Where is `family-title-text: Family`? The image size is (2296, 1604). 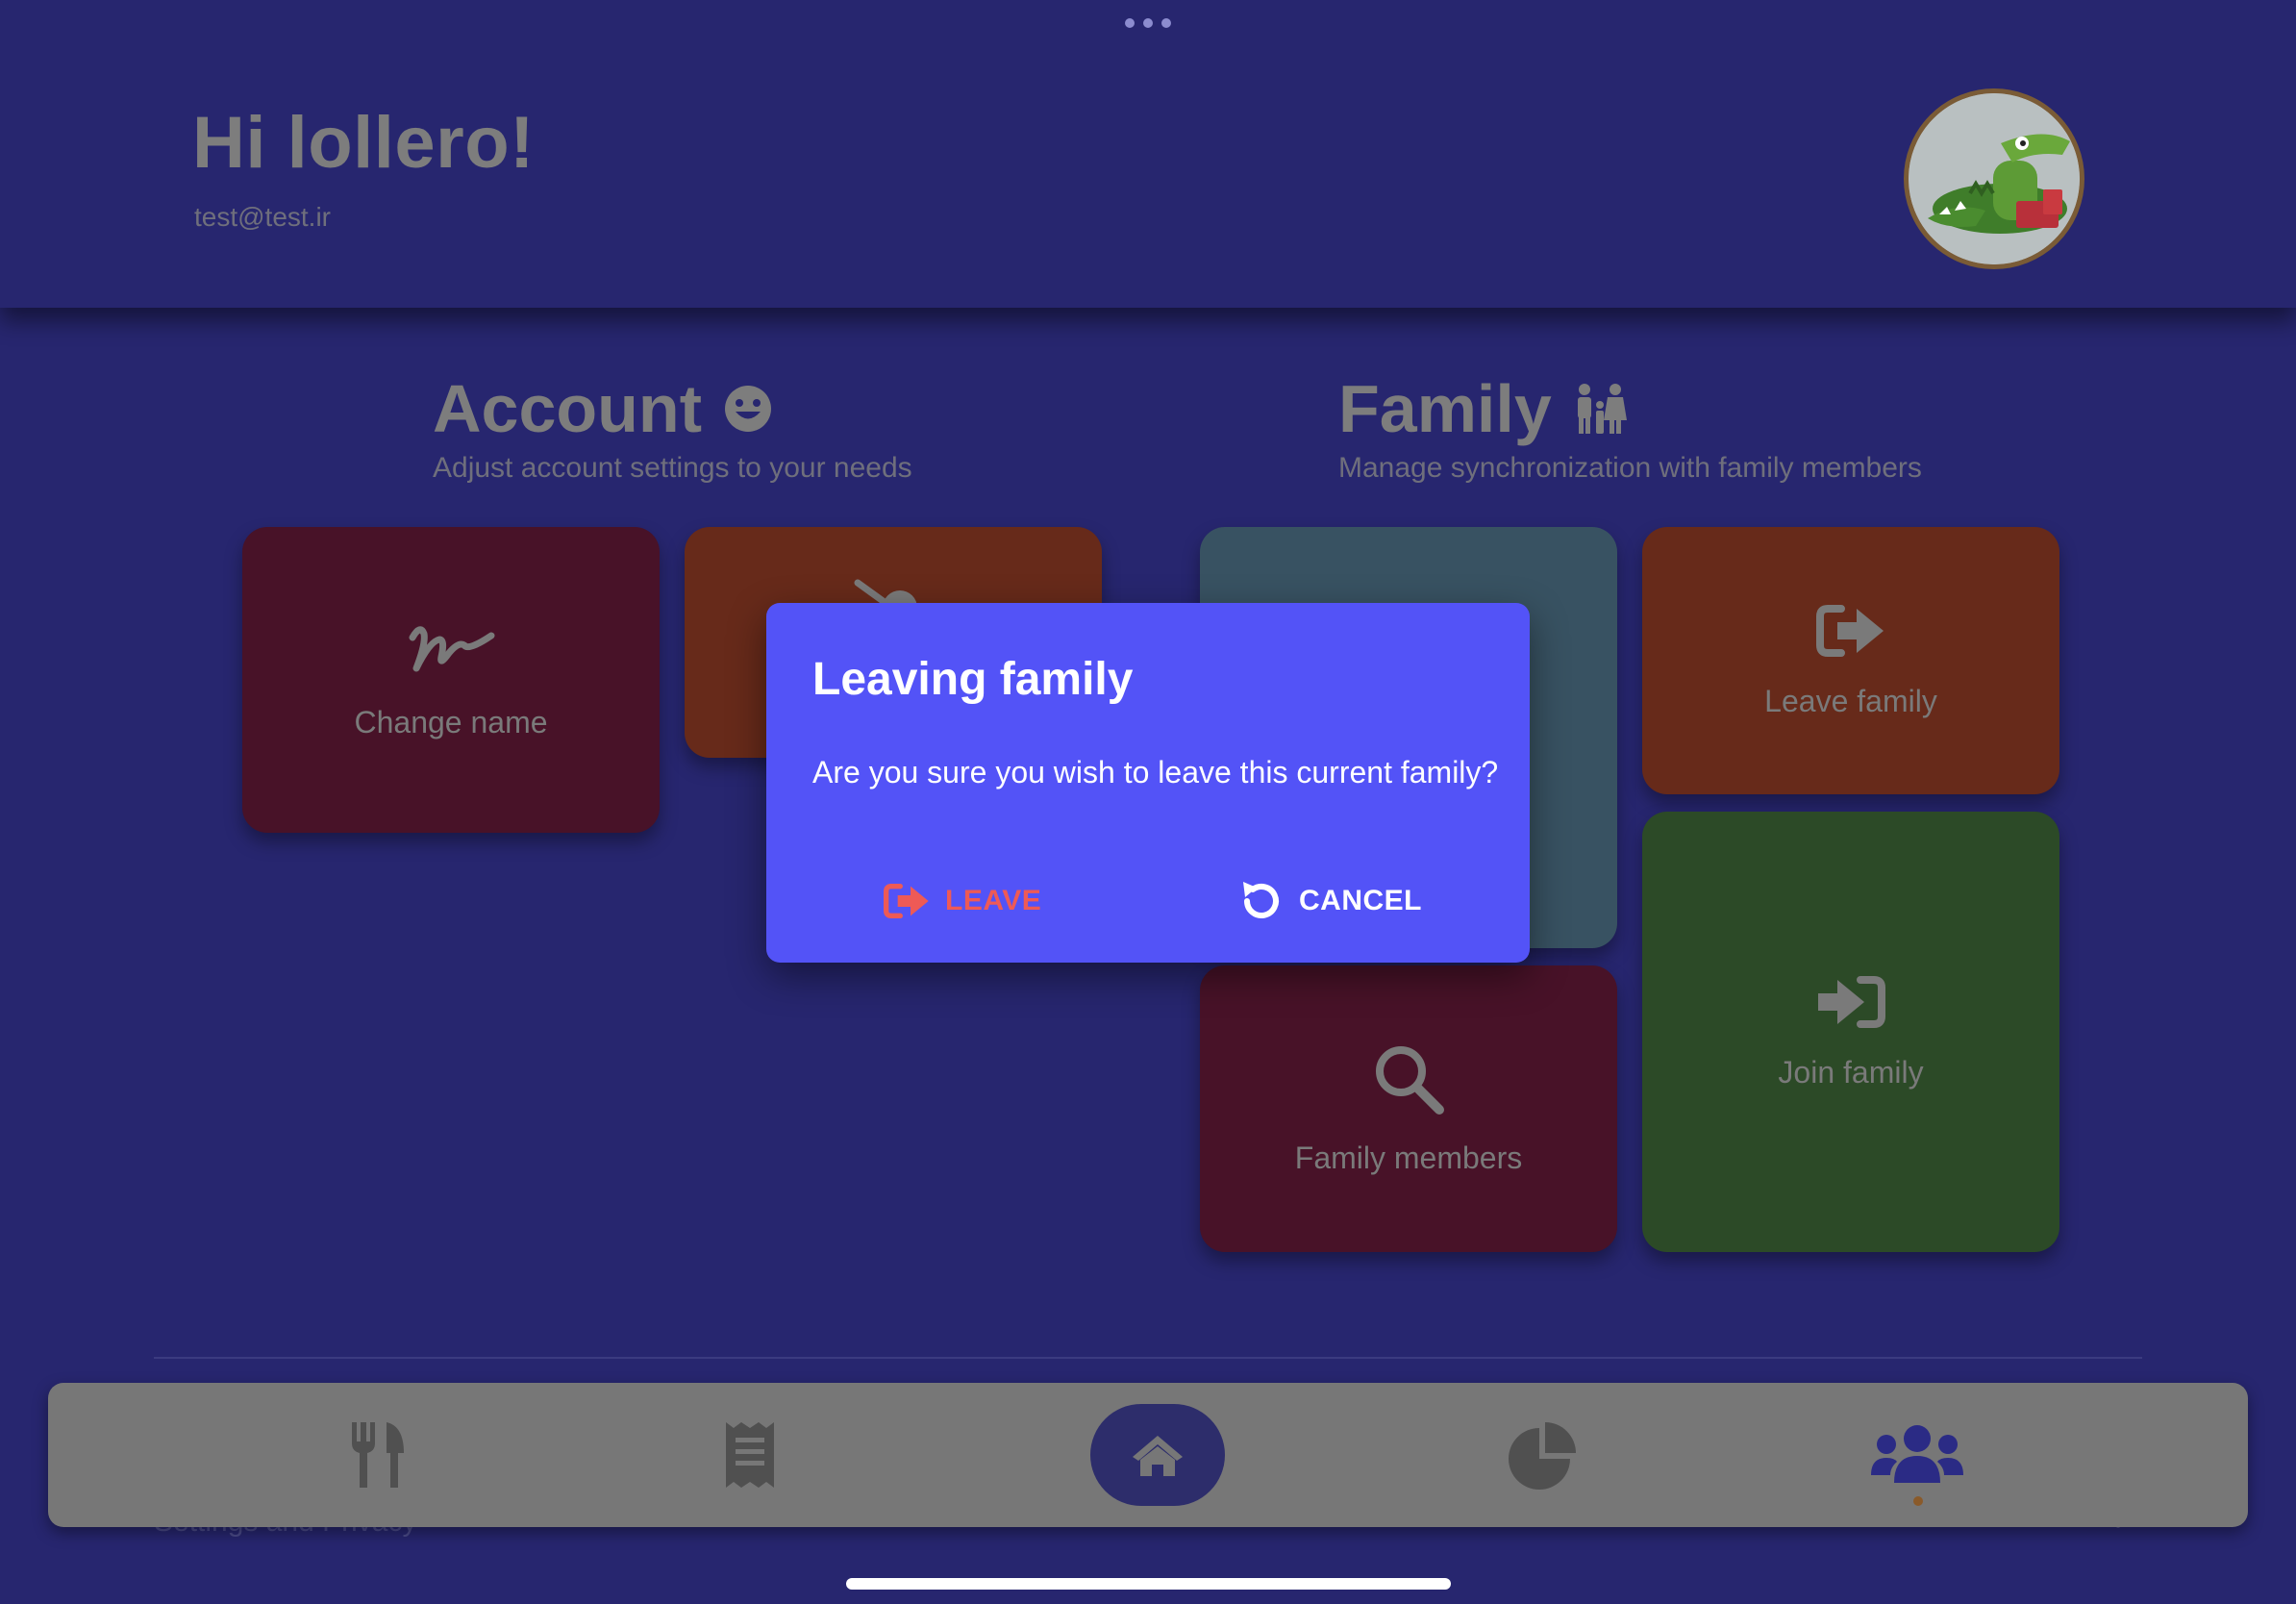 family-title-text: Family is located at coordinates (1445, 408).